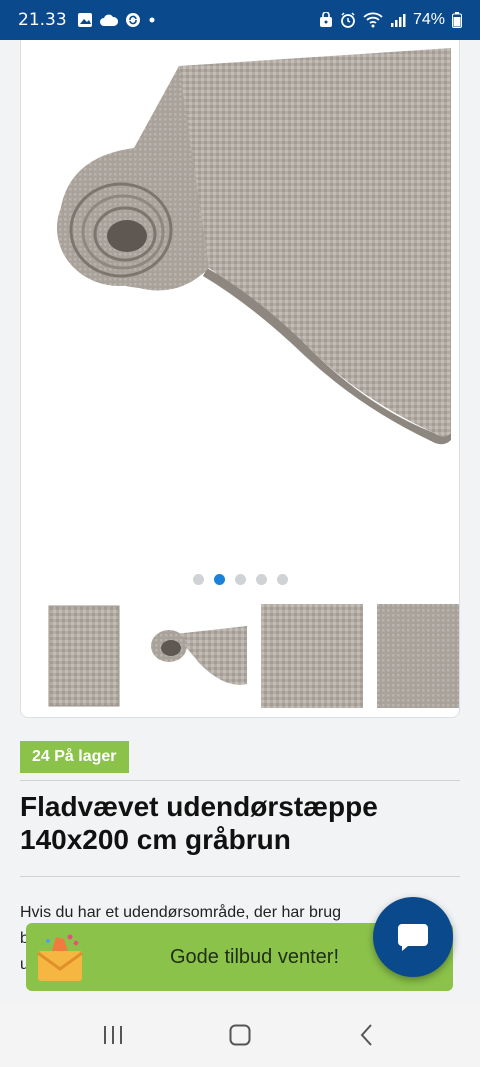 The height and width of the screenshot is (1067, 480). I want to click on back-icon, so click(366, 1034).